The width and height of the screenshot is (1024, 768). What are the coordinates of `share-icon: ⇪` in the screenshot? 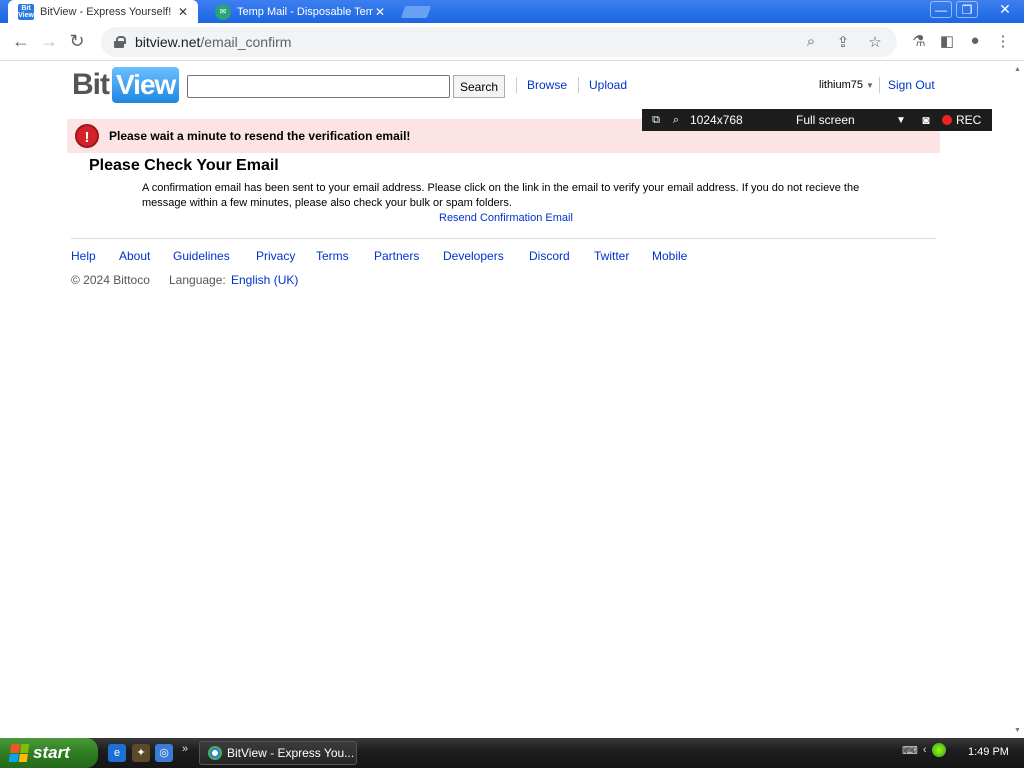 It's located at (843, 42).